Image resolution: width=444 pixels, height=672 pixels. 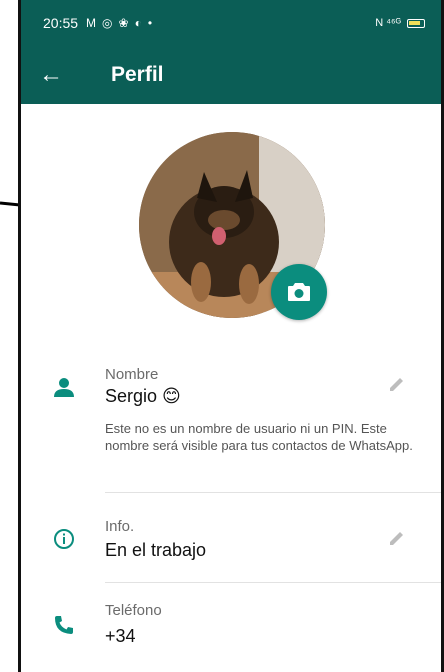 I want to click on change-photo-button, so click(x=299, y=292).